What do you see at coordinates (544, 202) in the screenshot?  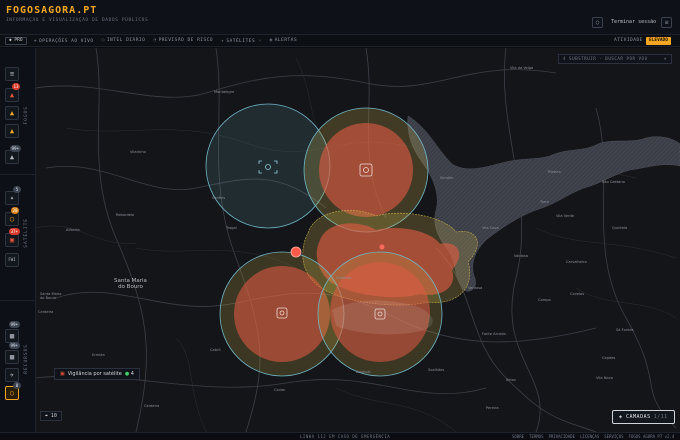 I see `town-label: Torre` at bounding box center [544, 202].